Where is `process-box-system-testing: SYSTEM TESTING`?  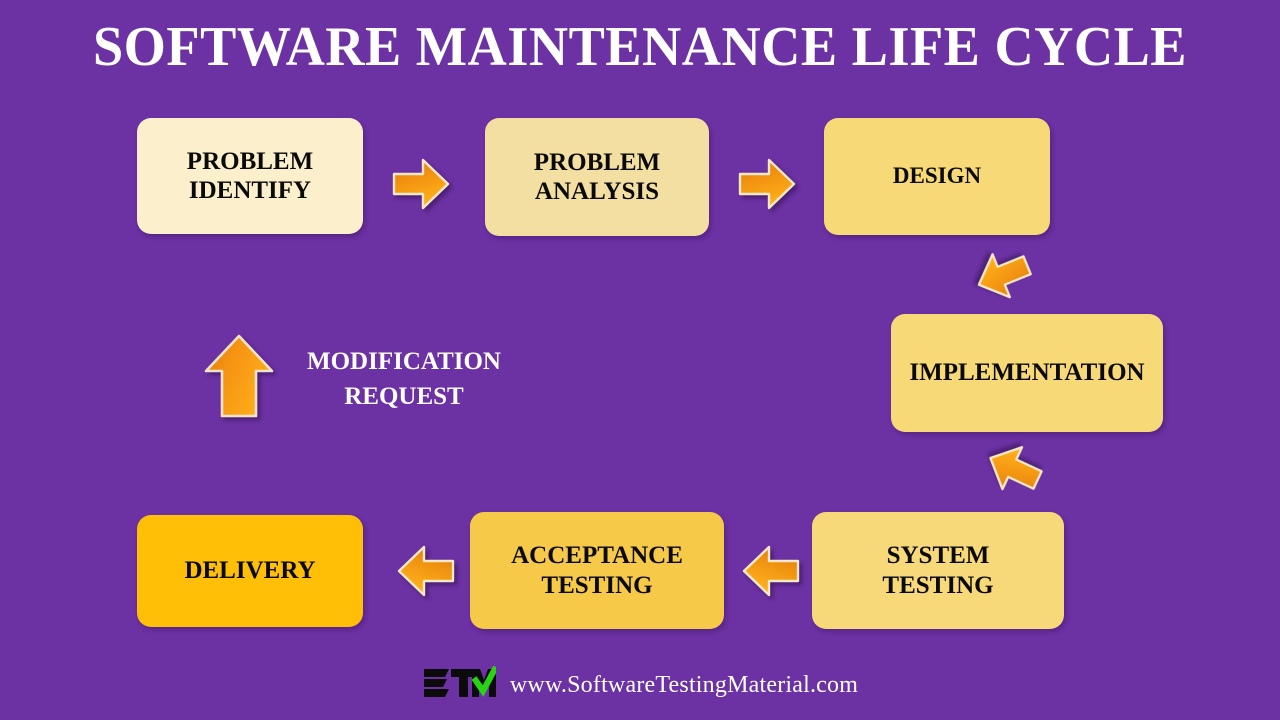 process-box-system-testing: SYSTEM TESTING is located at coordinates (938, 570).